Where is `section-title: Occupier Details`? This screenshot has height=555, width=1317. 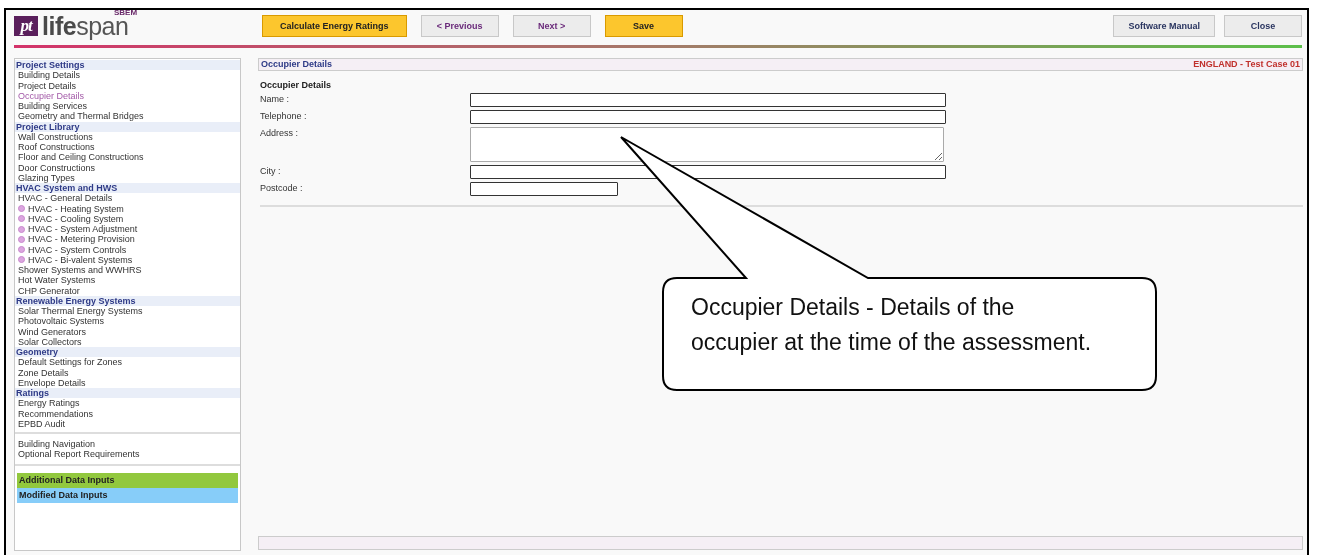 section-title: Occupier Details is located at coordinates (297, 64).